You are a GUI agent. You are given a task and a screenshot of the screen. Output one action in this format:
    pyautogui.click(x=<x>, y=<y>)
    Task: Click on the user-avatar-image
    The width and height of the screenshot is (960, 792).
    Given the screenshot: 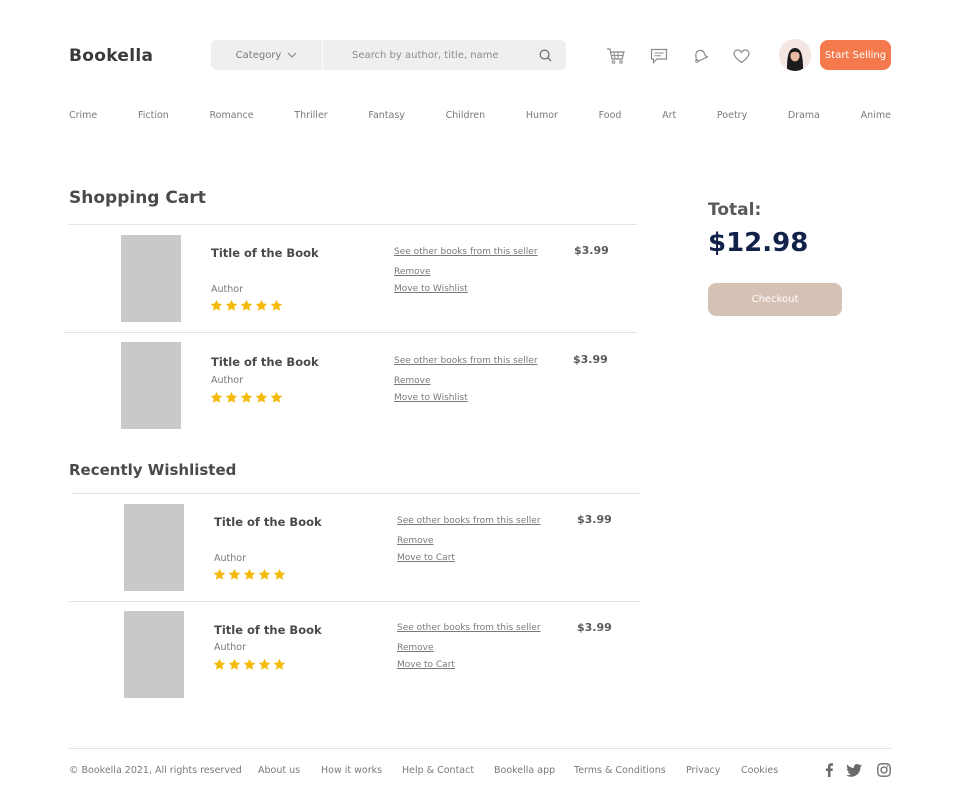 What is the action you would take?
    pyautogui.click(x=795, y=55)
    